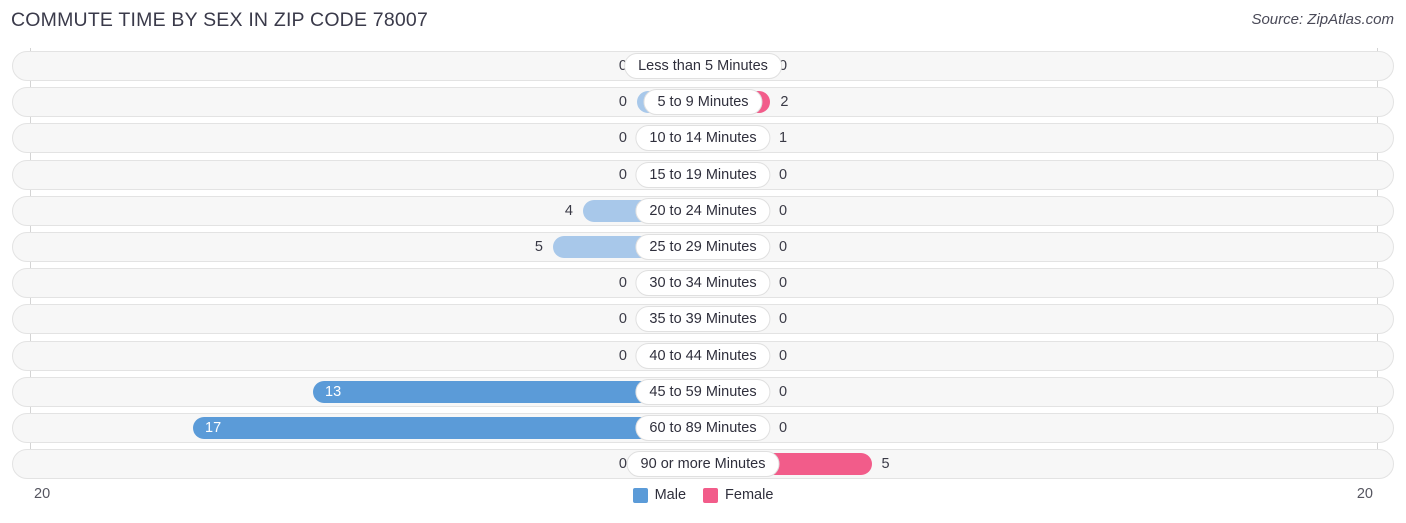  I want to click on category-label: 90 or more Minutes, so click(703, 464).